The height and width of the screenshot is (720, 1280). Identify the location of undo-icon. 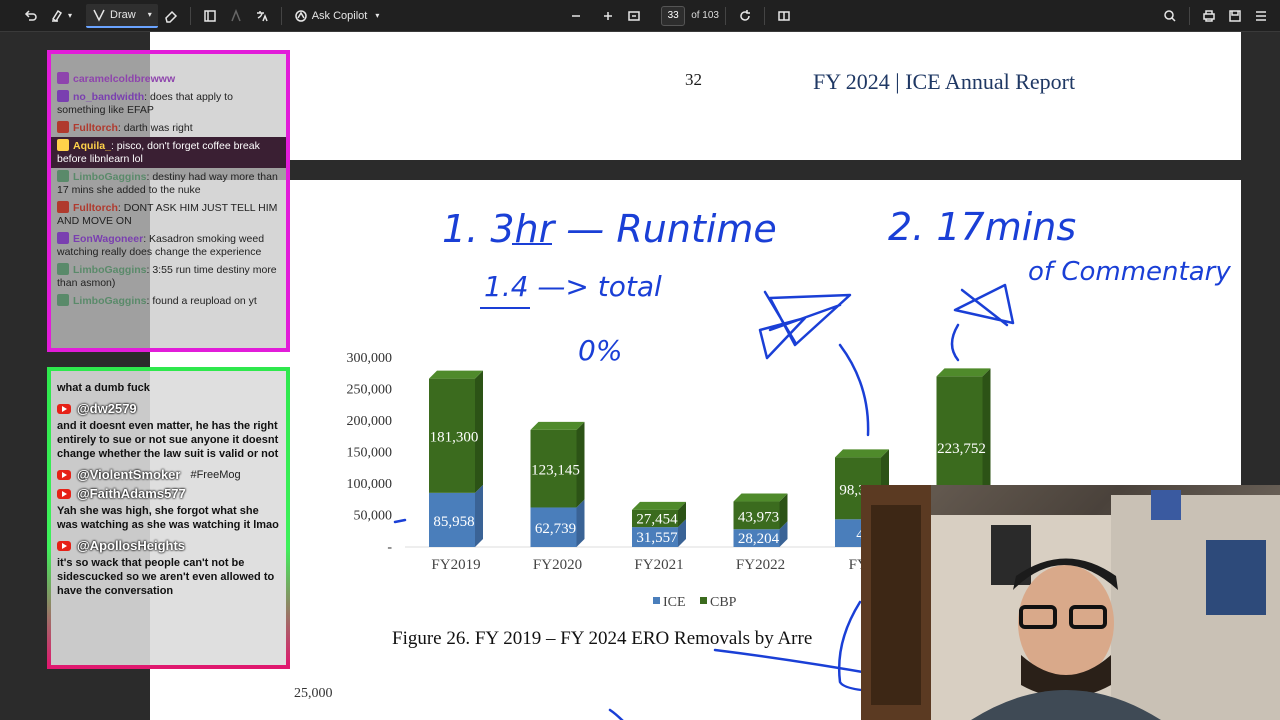
(30, 15).